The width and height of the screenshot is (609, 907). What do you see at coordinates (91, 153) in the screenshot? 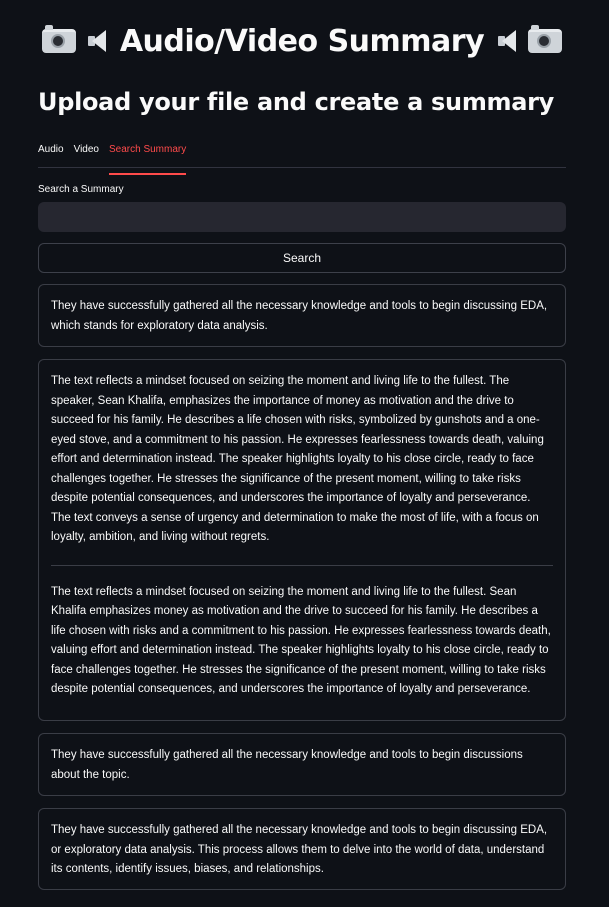
I see `tab-video: Video` at bounding box center [91, 153].